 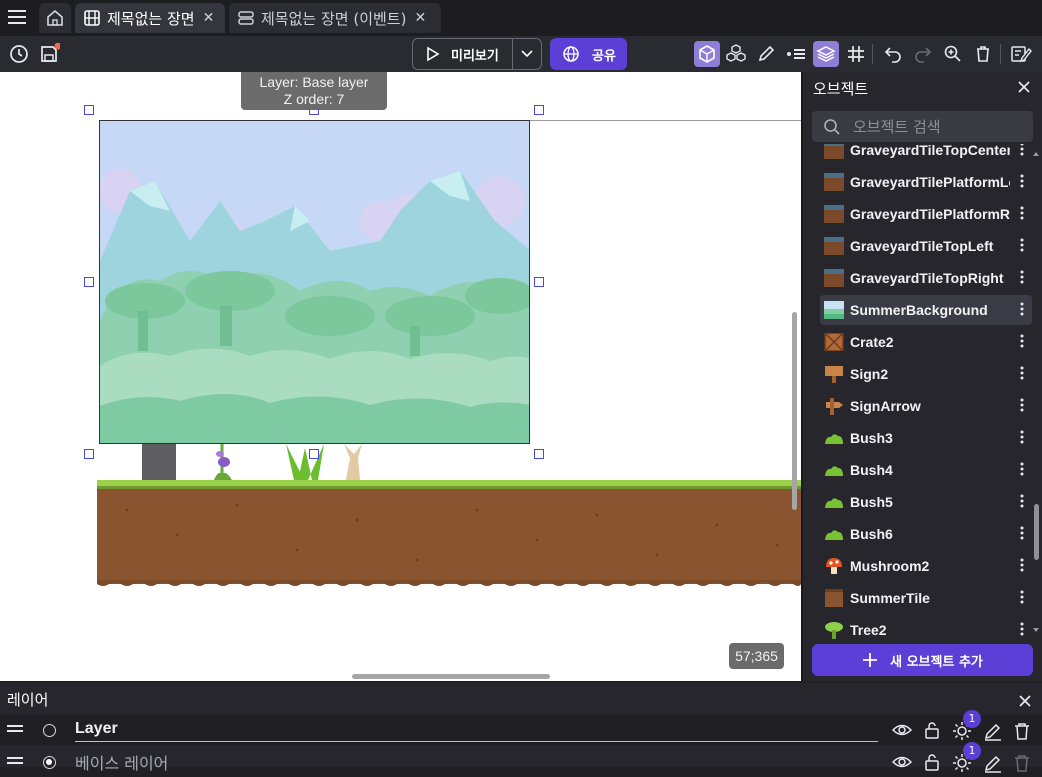 I want to click on crate-icon, so click(x=834, y=342).